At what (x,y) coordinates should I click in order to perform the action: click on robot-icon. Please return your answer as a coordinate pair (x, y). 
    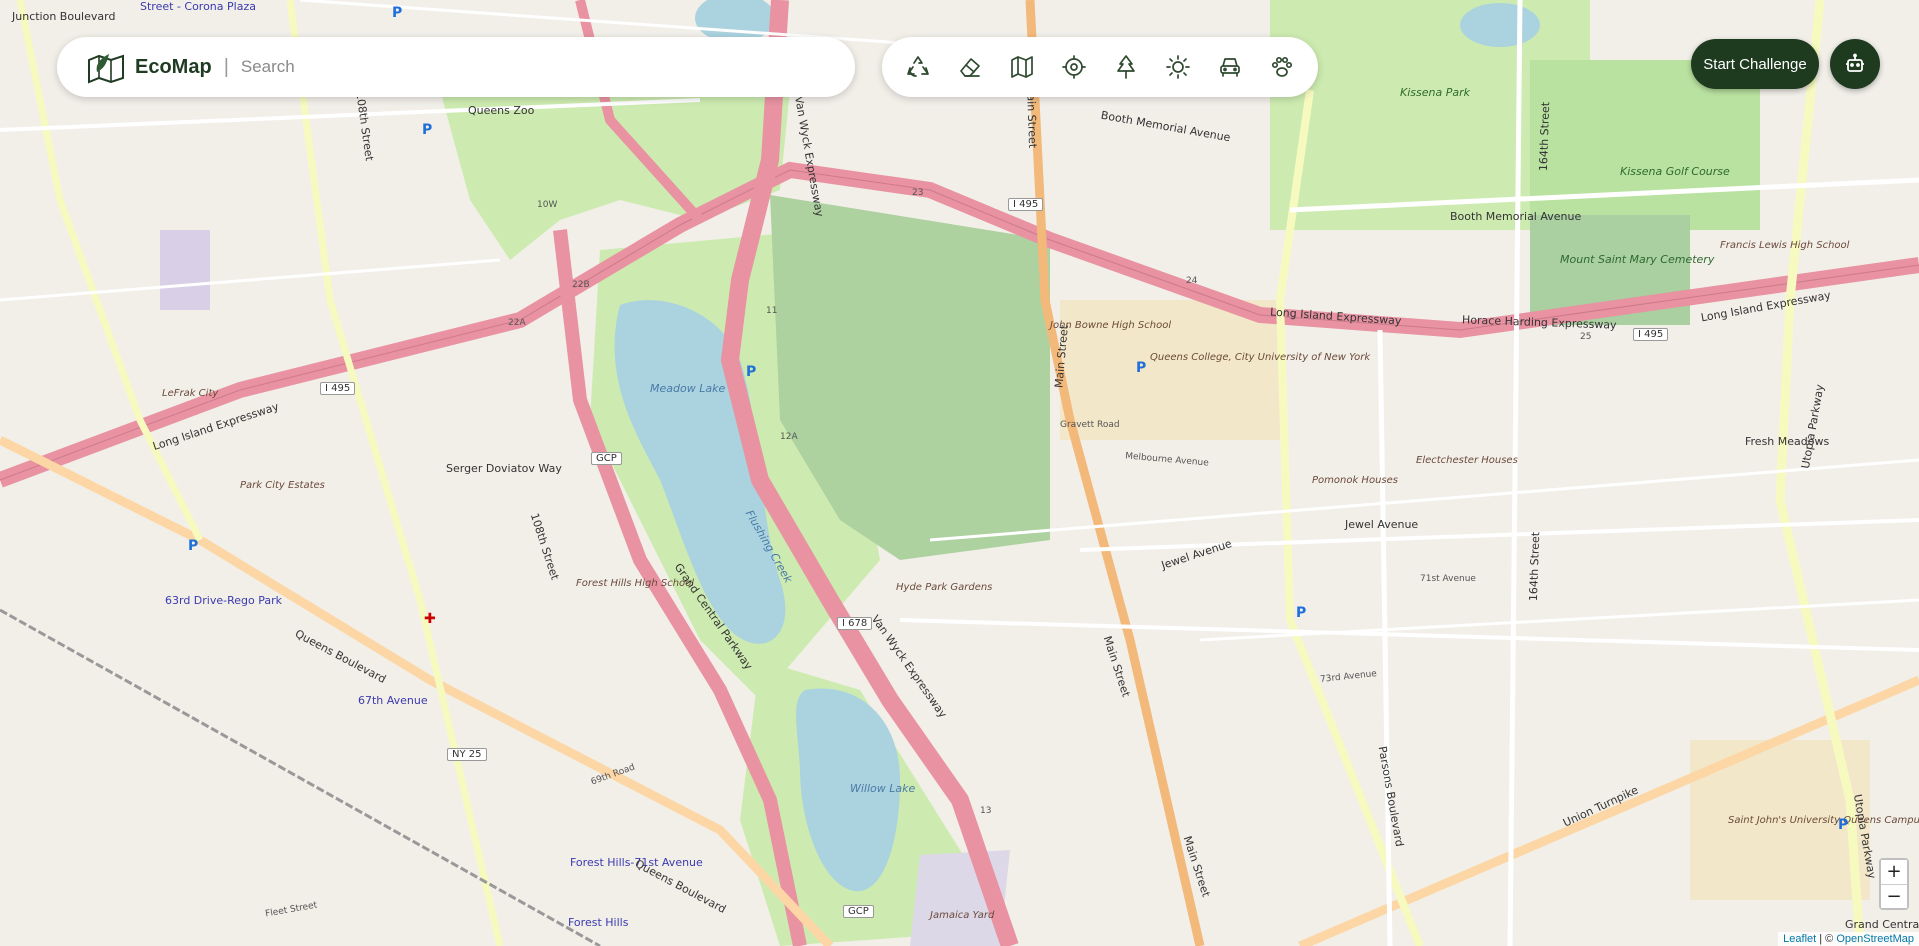
    Looking at the image, I should click on (1855, 62).